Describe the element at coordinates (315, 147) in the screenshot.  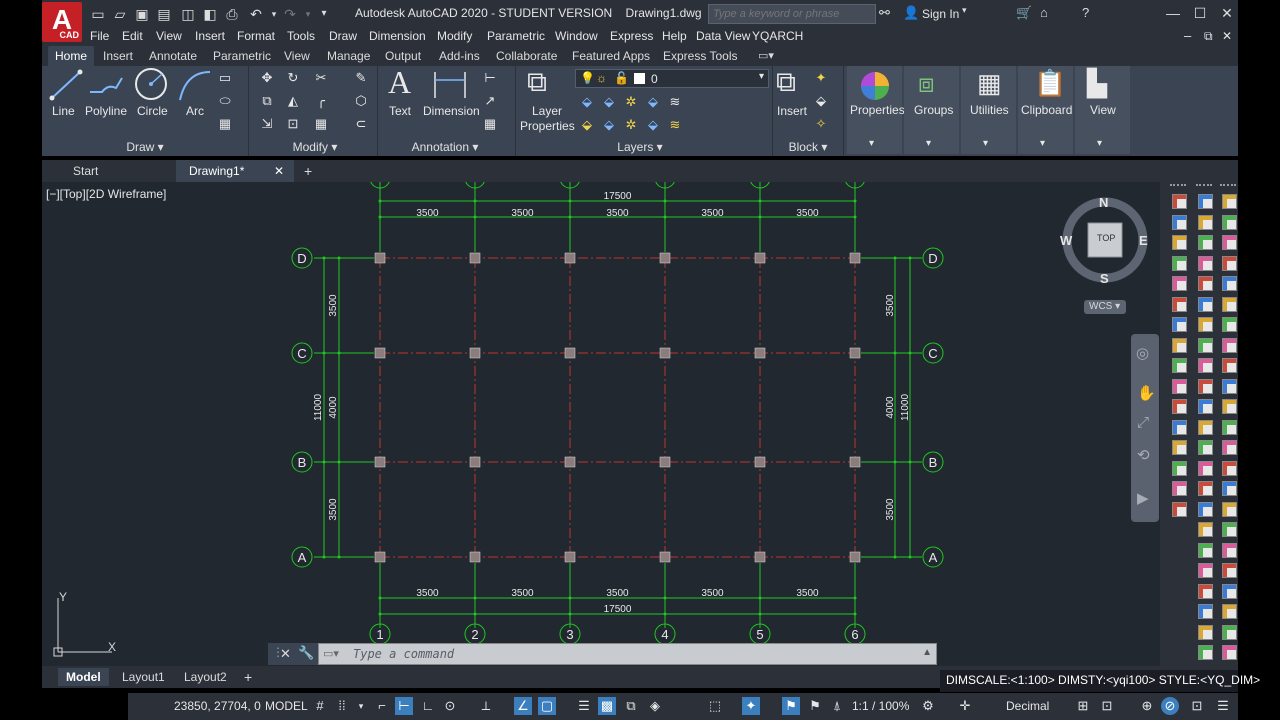
I see `modify-panel-title: Modify ▾` at that location.